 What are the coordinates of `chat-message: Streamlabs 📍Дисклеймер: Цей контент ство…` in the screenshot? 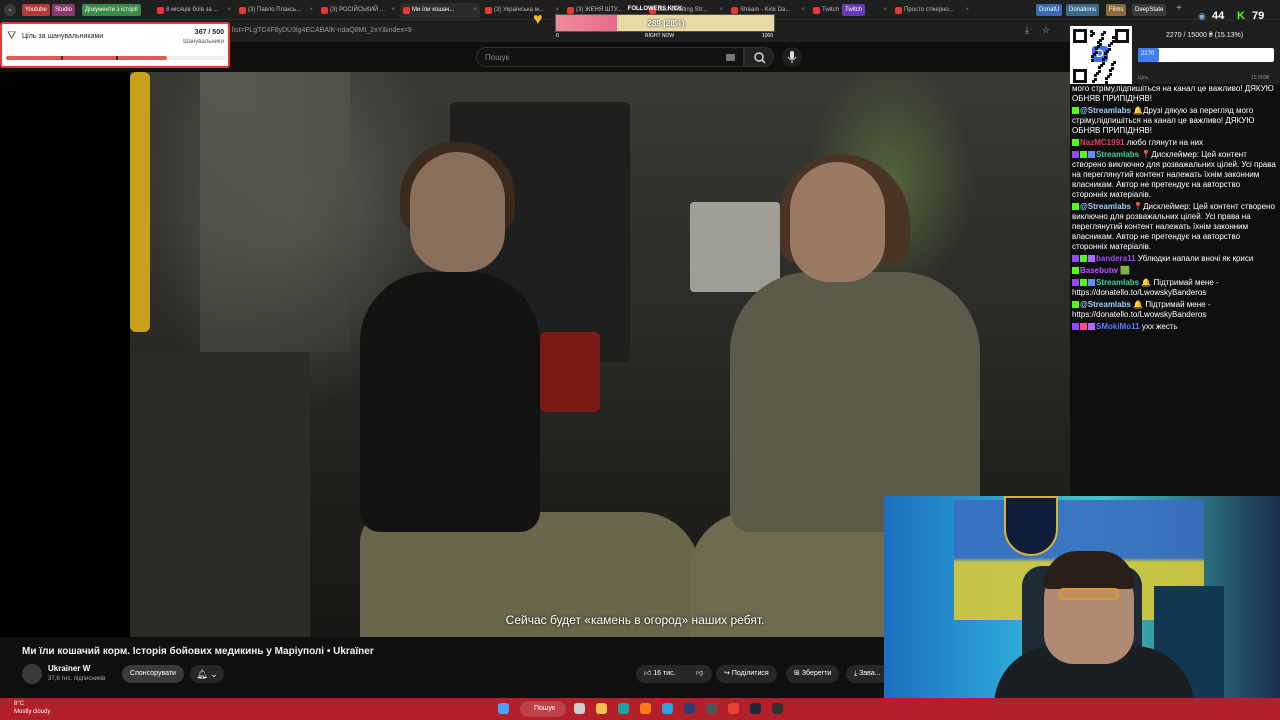 It's located at (1175, 176).